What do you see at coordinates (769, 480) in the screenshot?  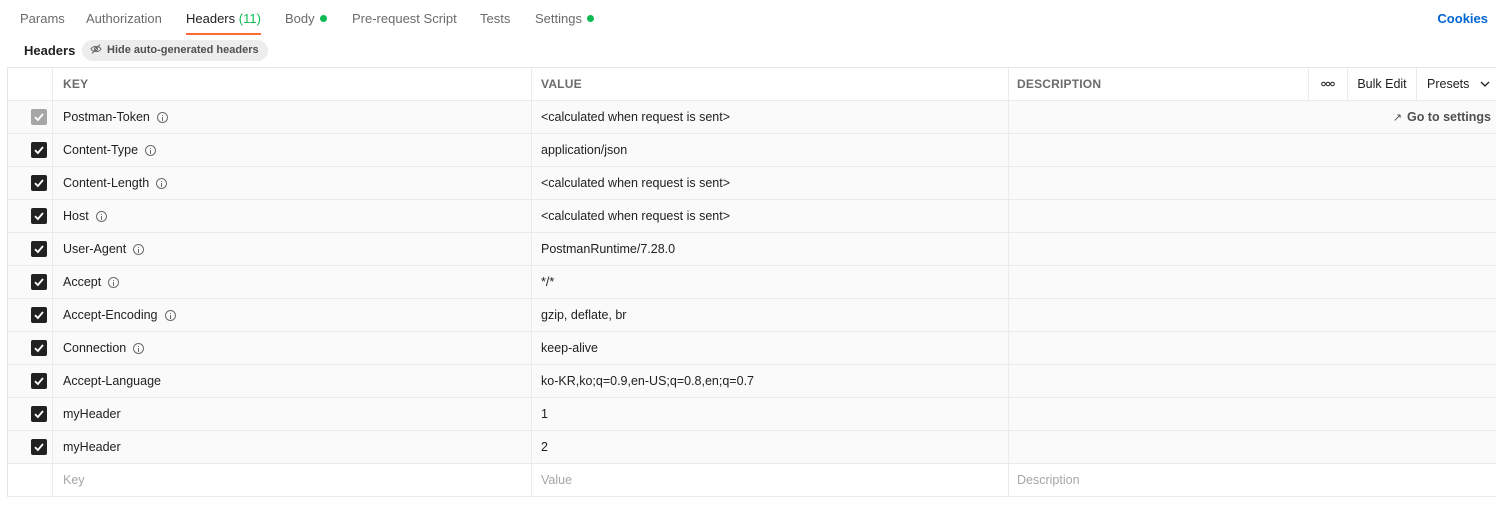 I see `new-value-input: Value` at bounding box center [769, 480].